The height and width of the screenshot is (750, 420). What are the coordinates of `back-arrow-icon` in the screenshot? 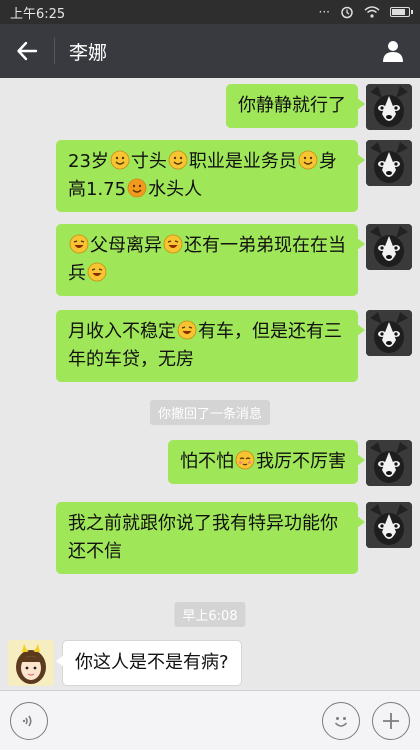 It's located at (27, 51).